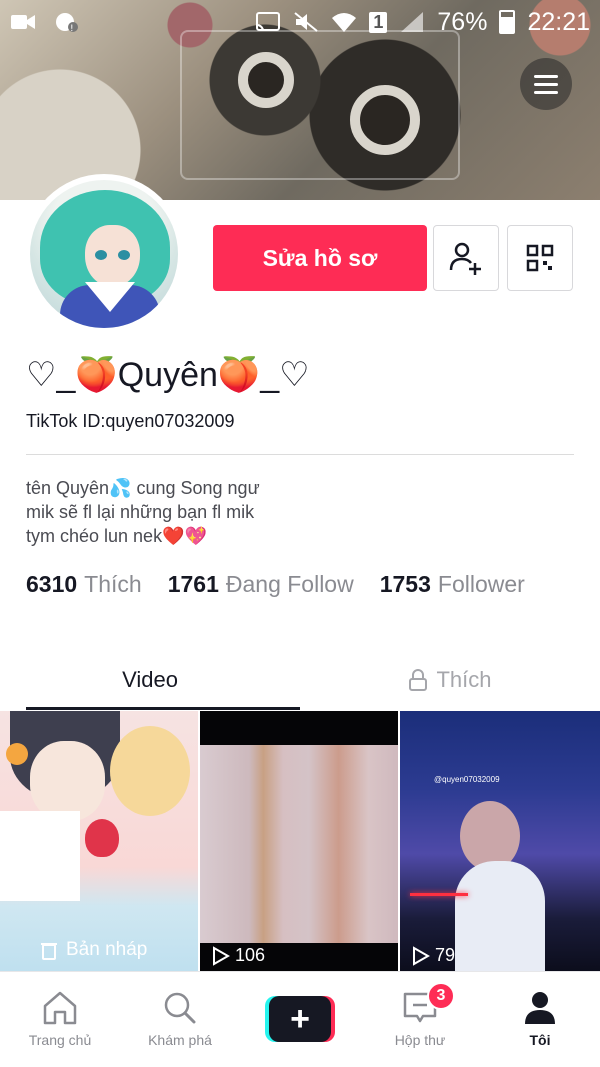  What do you see at coordinates (193, 584) in the screenshot?
I see `stat-value: 1761` at bounding box center [193, 584].